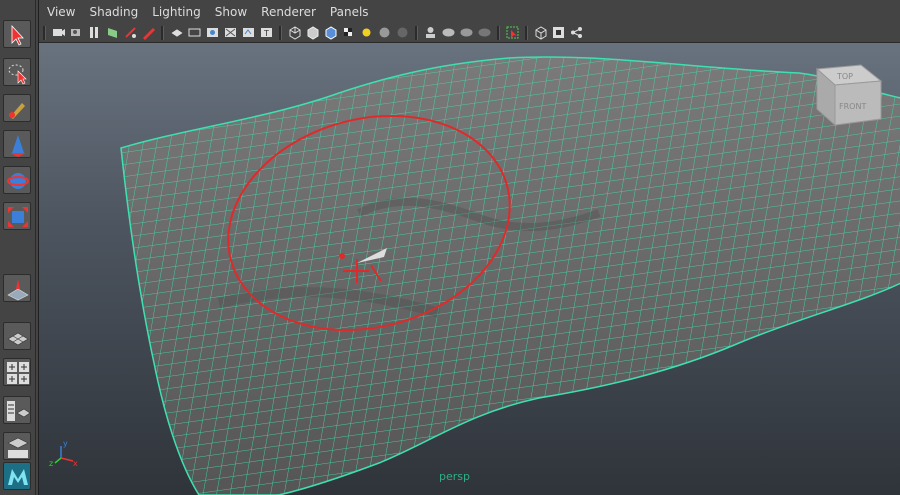  Describe the element at coordinates (576, 32) in the screenshot. I see `share-icon` at that location.